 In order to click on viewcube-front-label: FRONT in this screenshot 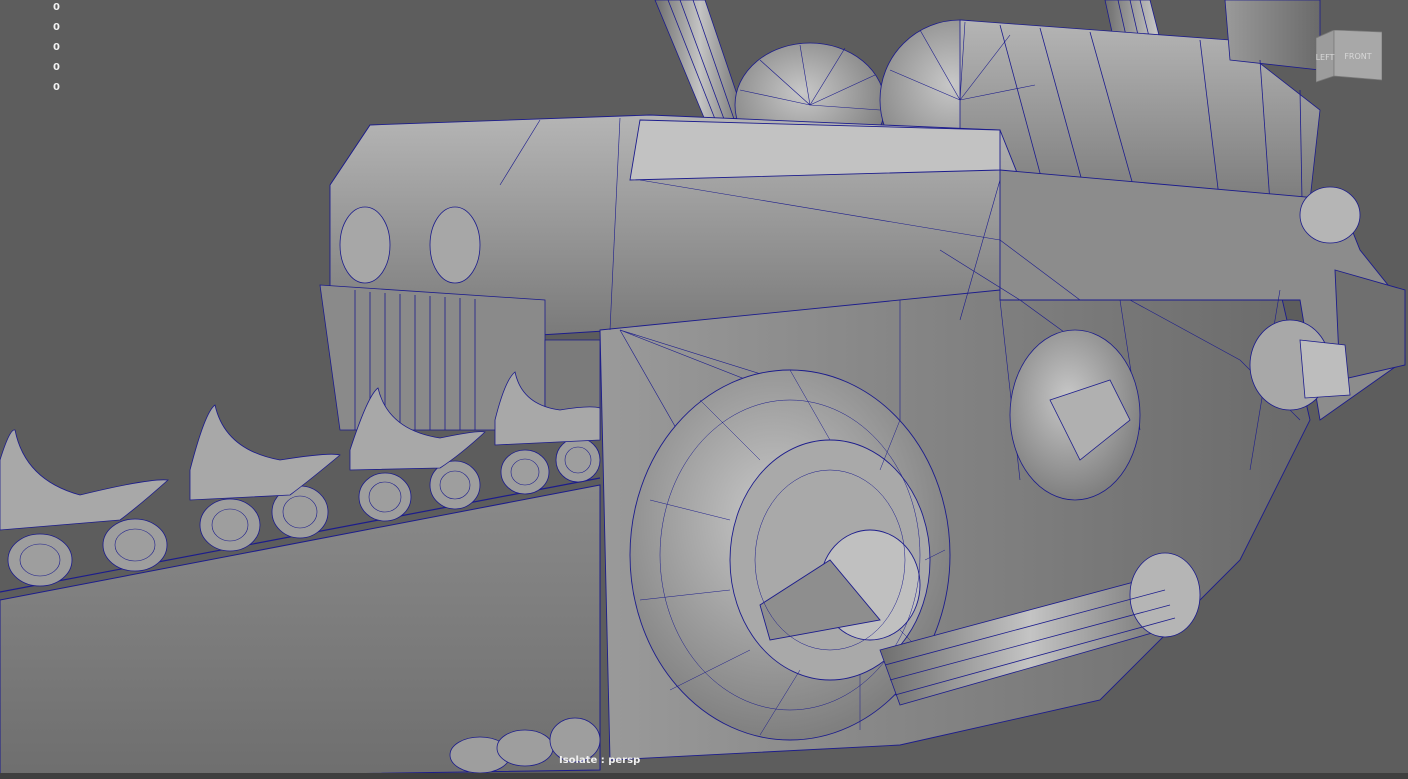, I will do `click(1357, 56)`.